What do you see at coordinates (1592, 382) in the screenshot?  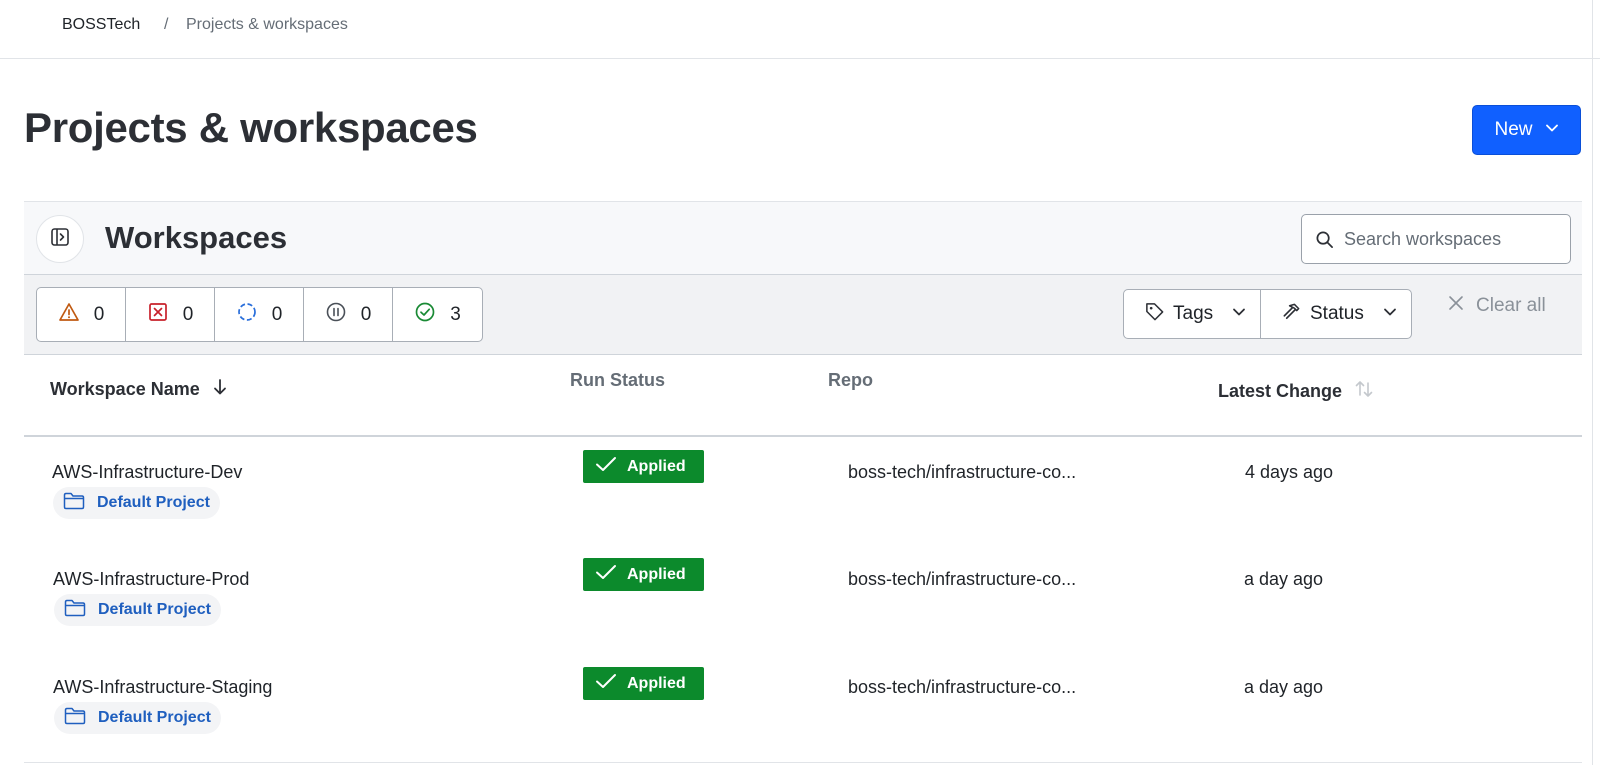 I see `page-right-divider` at bounding box center [1592, 382].